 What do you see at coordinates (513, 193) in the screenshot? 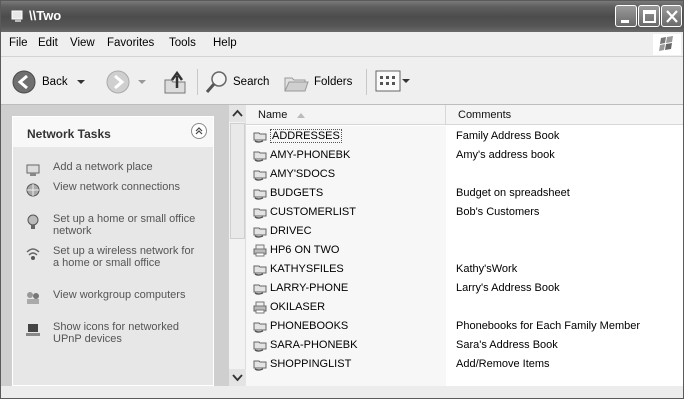
I see `file-comment: Budget on spreadsheet` at bounding box center [513, 193].